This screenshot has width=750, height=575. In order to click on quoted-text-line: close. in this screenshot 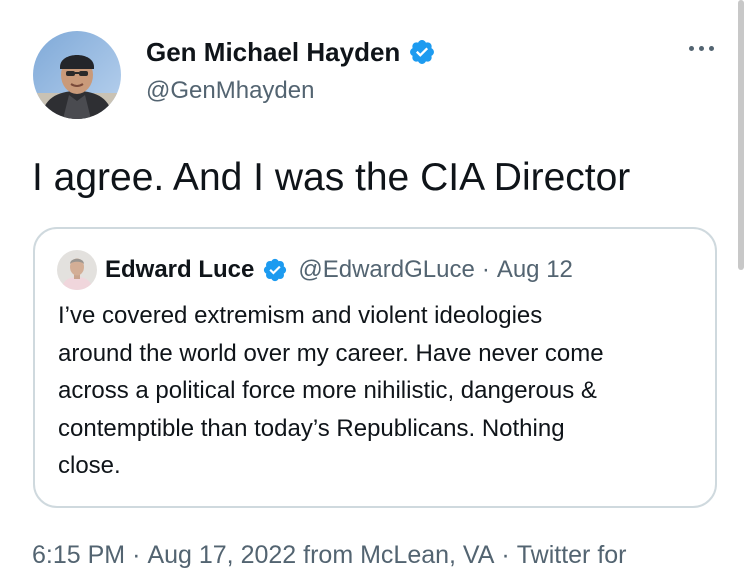, I will do `click(89, 465)`.